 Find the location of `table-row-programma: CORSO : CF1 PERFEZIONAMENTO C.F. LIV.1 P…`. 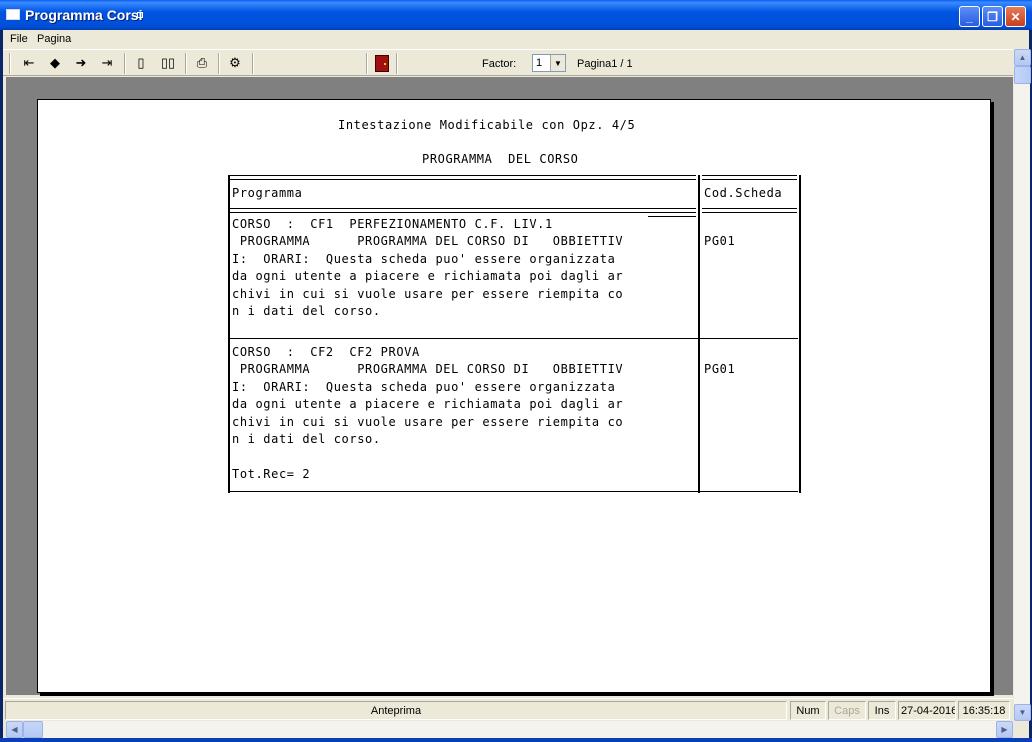

table-row-programma: CORSO : CF1 PERFEZIONAMENTO C.F. LIV.1 P… is located at coordinates (428, 268).